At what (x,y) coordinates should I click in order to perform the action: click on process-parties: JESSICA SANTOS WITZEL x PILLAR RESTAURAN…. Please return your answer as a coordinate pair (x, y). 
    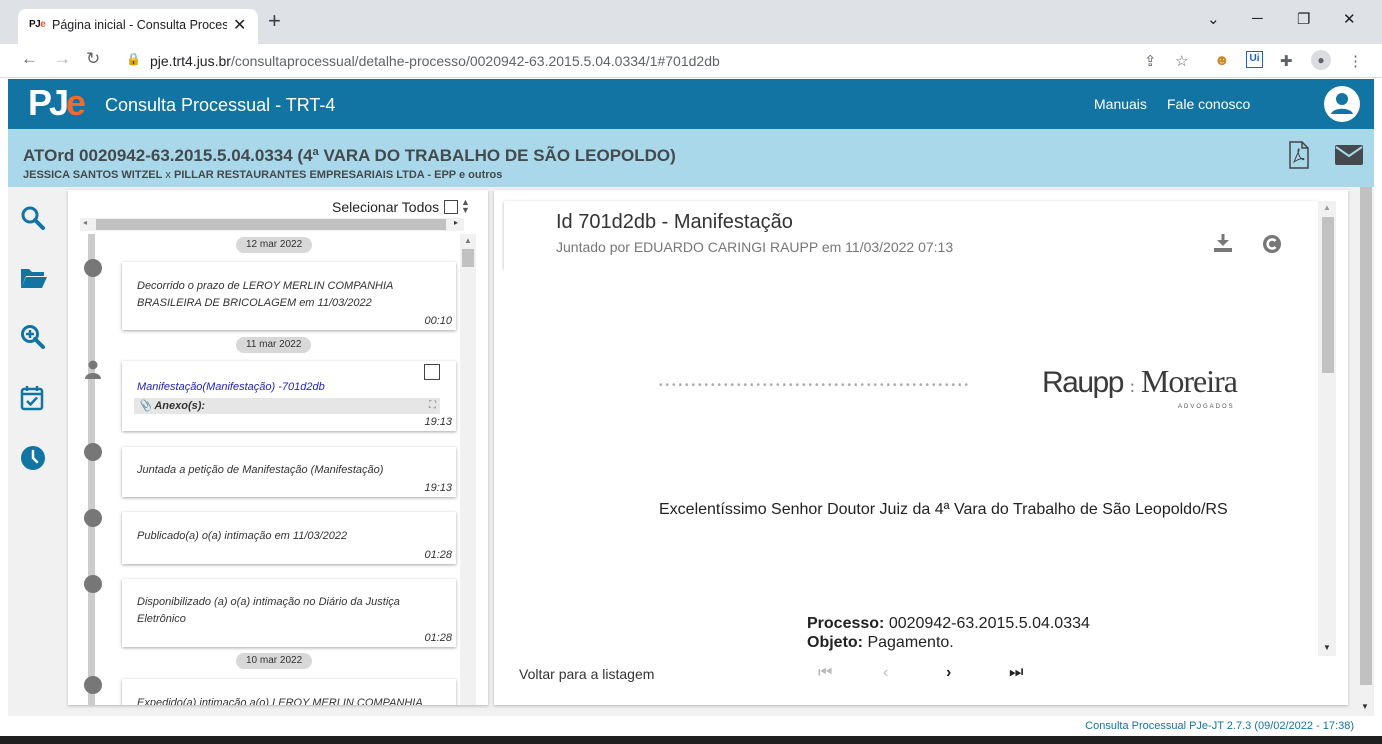
    Looking at the image, I should click on (263, 175).